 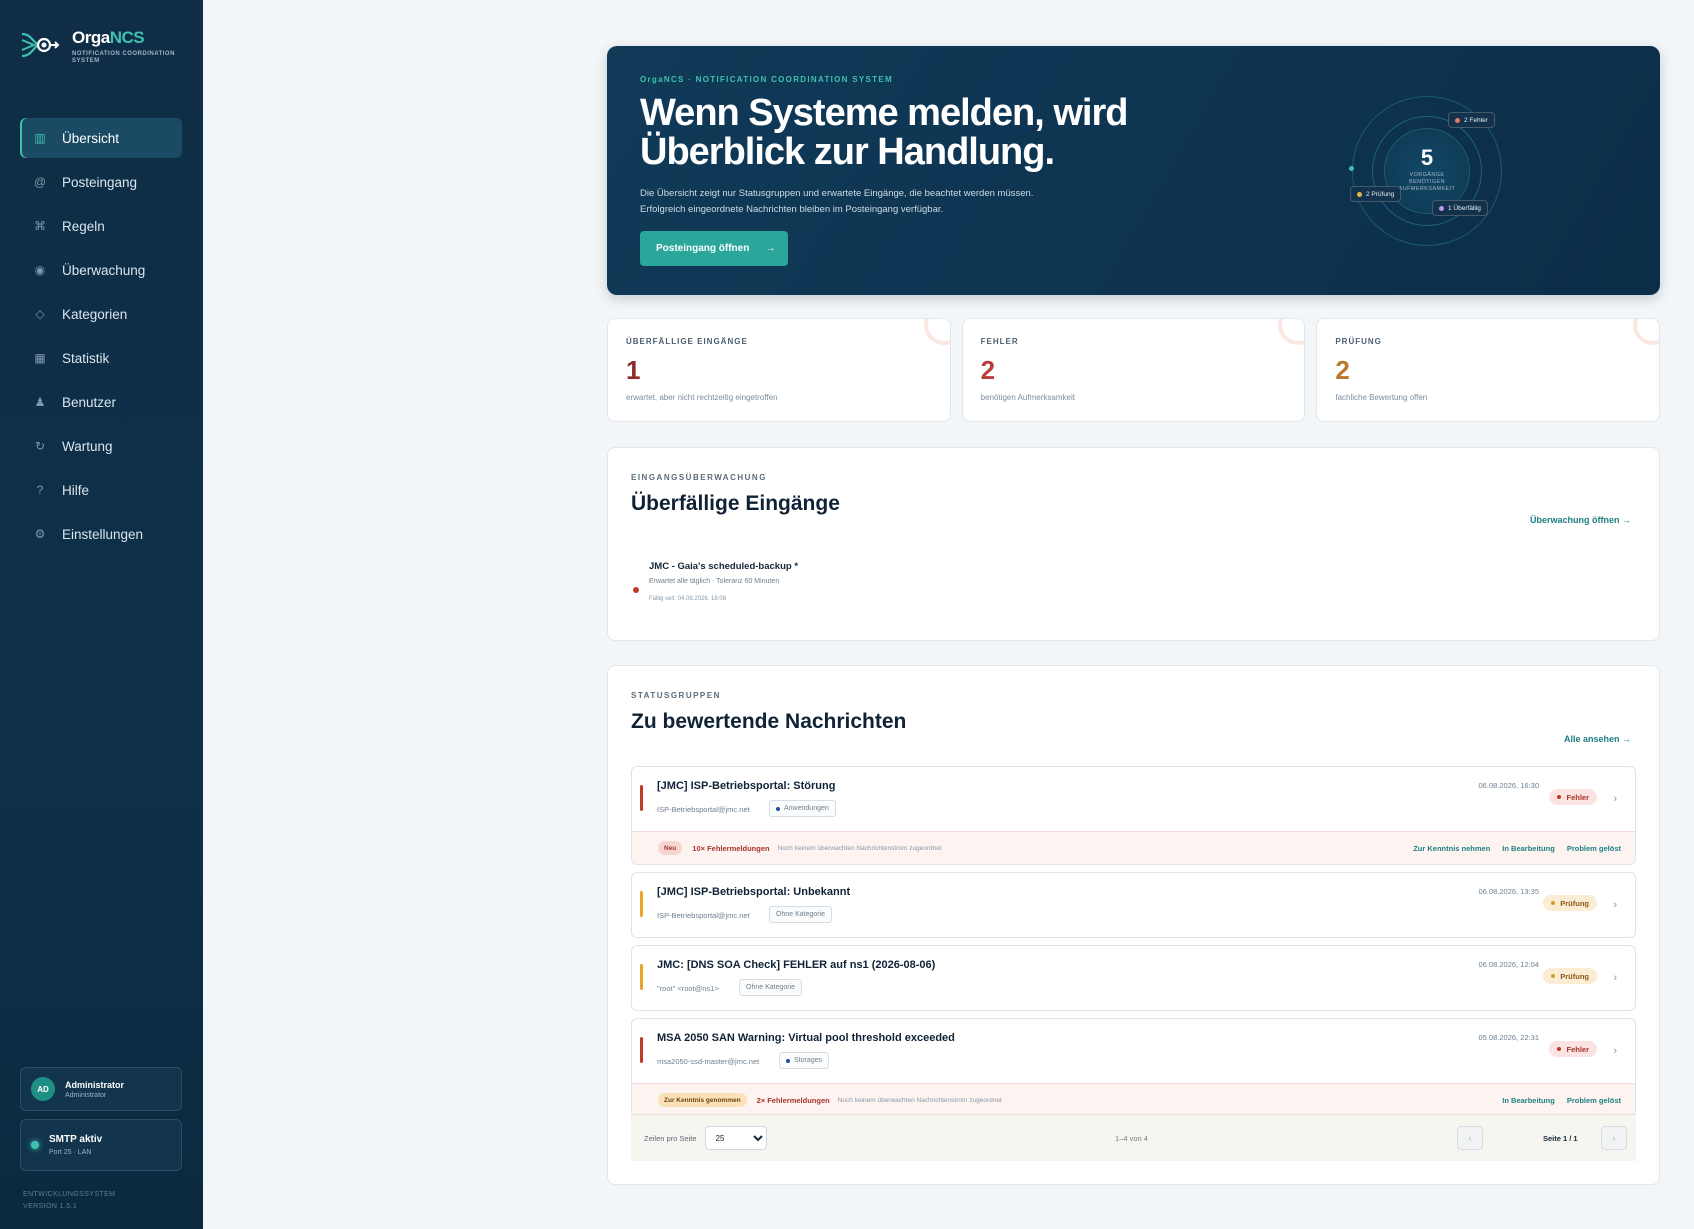 What do you see at coordinates (1488, 370) in the screenshot?
I see `stat-card-review: PRÜFUNG 2 fachliche Bewertung offen` at bounding box center [1488, 370].